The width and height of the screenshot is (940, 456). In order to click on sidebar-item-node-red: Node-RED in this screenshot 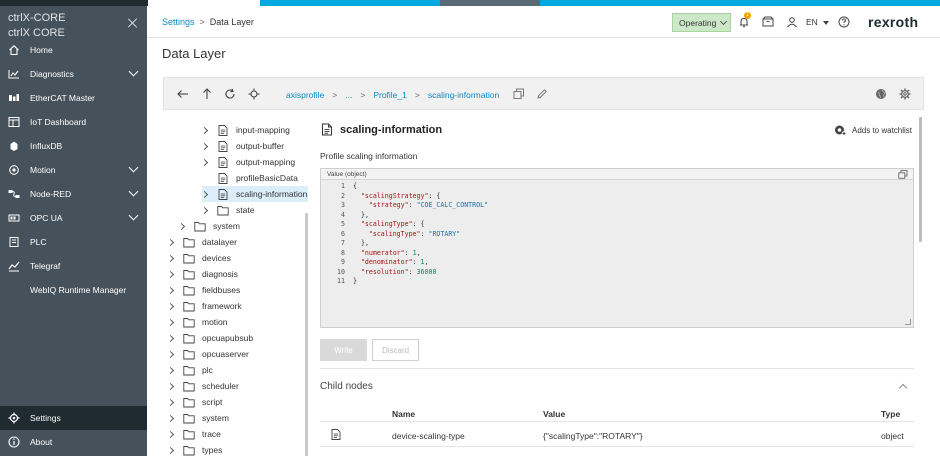, I will do `click(73, 194)`.